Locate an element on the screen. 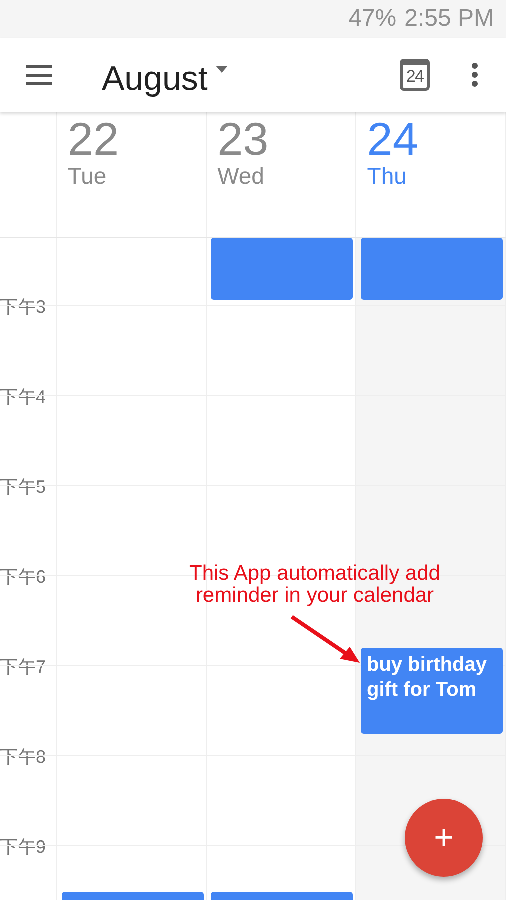 The height and width of the screenshot is (900, 506). annotation-text: reminder in your calendar is located at coordinates (315, 596).